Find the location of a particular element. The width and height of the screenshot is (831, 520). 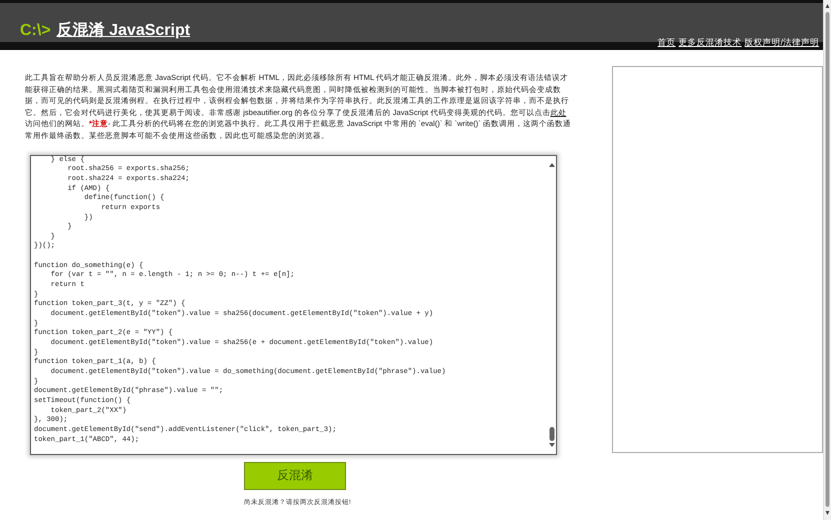

nav-link: 更多反混淆技术 is located at coordinates (710, 42).